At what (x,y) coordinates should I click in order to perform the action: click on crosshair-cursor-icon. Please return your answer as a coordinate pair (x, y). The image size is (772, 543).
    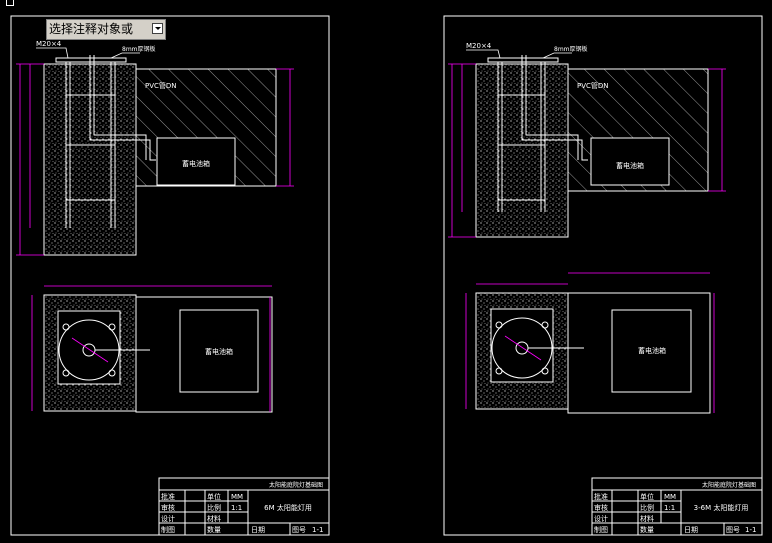
    Looking at the image, I should click on (10, 3).